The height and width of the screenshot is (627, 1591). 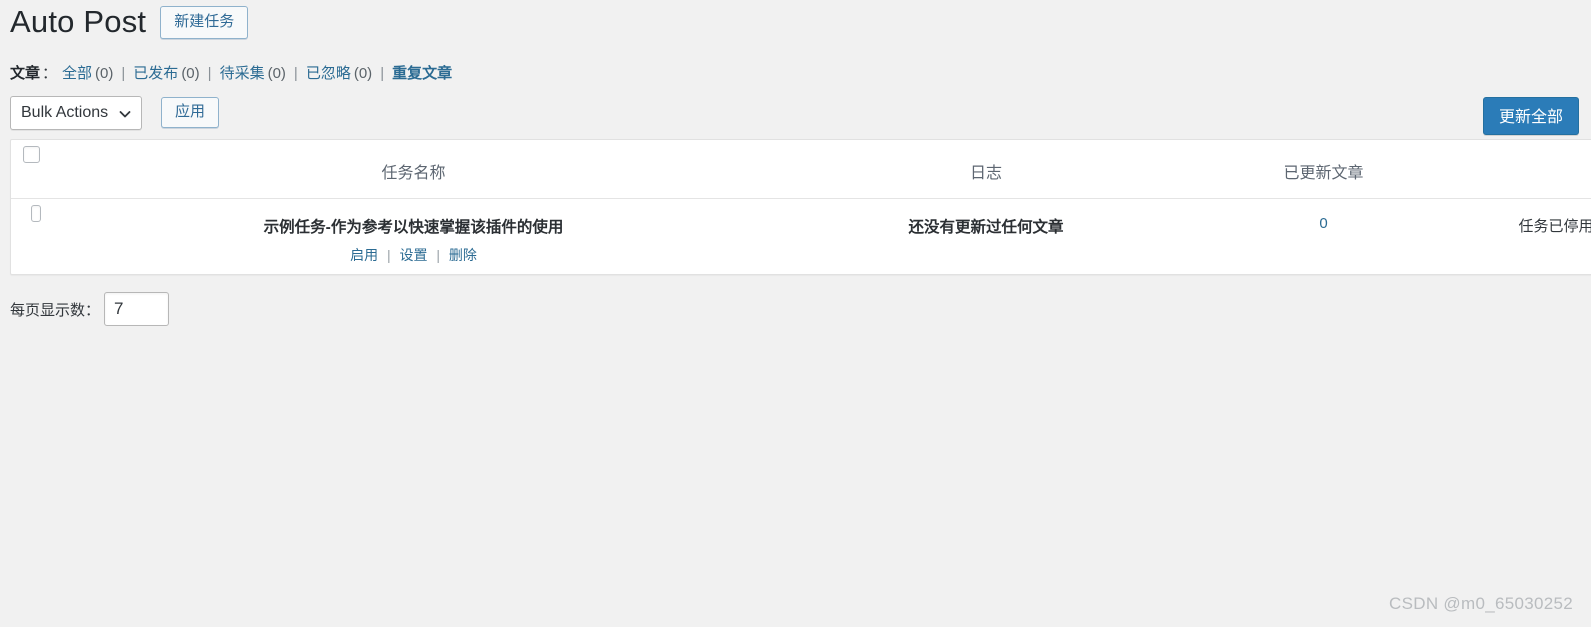 What do you see at coordinates (463, 255) in the screenshot?
I see `row-action-delete: 删除` at bounding box center [463, 255].